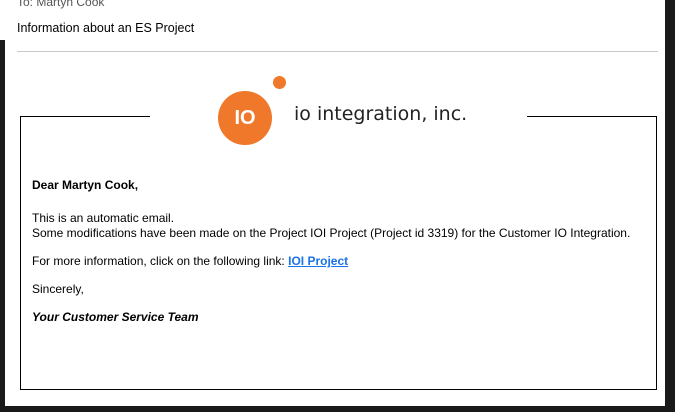  What do you see at coordinates (85, 185) in the screenshot?
I see `greeting: Dear Martyn Cook,` at bounding box center [85, 185].